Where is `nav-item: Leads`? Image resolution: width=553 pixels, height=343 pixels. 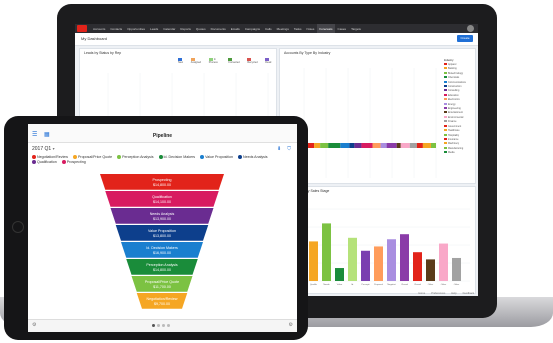 nav-item: Leads is located at coordinates (154, 28).